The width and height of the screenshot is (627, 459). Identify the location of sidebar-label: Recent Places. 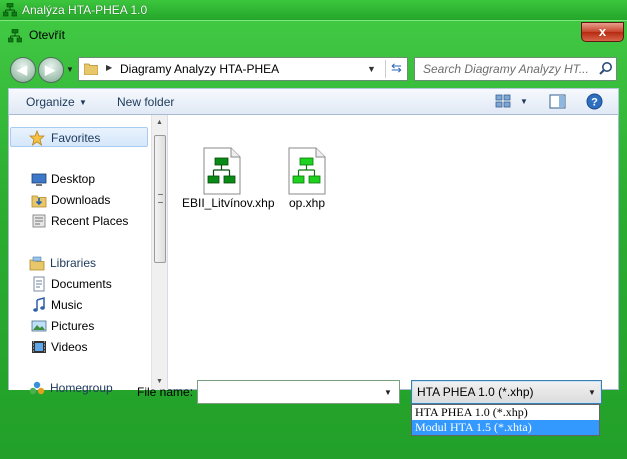
(90, 221).